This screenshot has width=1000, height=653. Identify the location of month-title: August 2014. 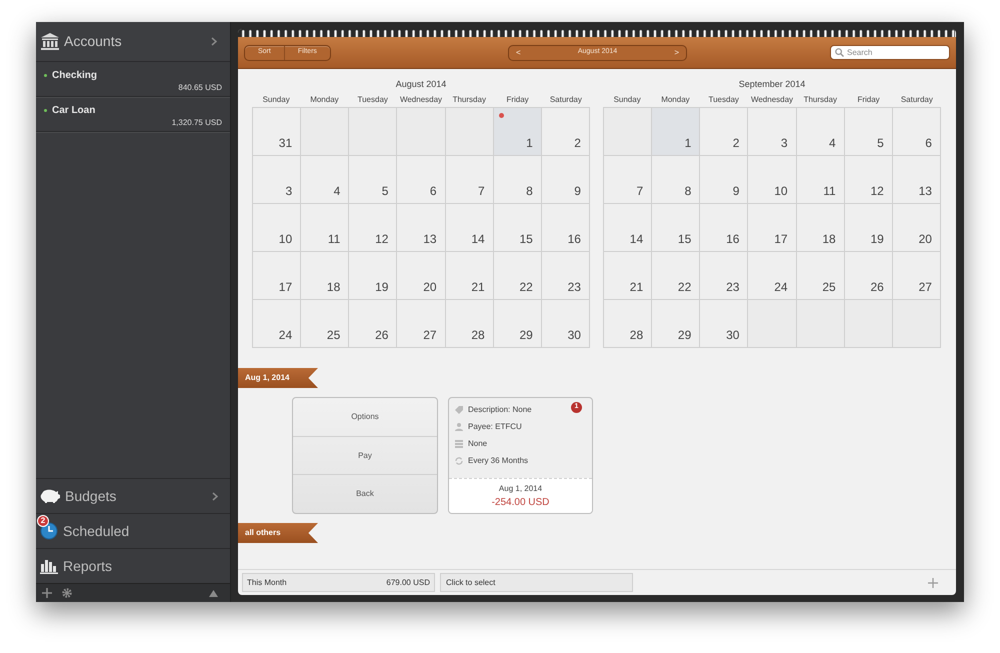
(421, 84).